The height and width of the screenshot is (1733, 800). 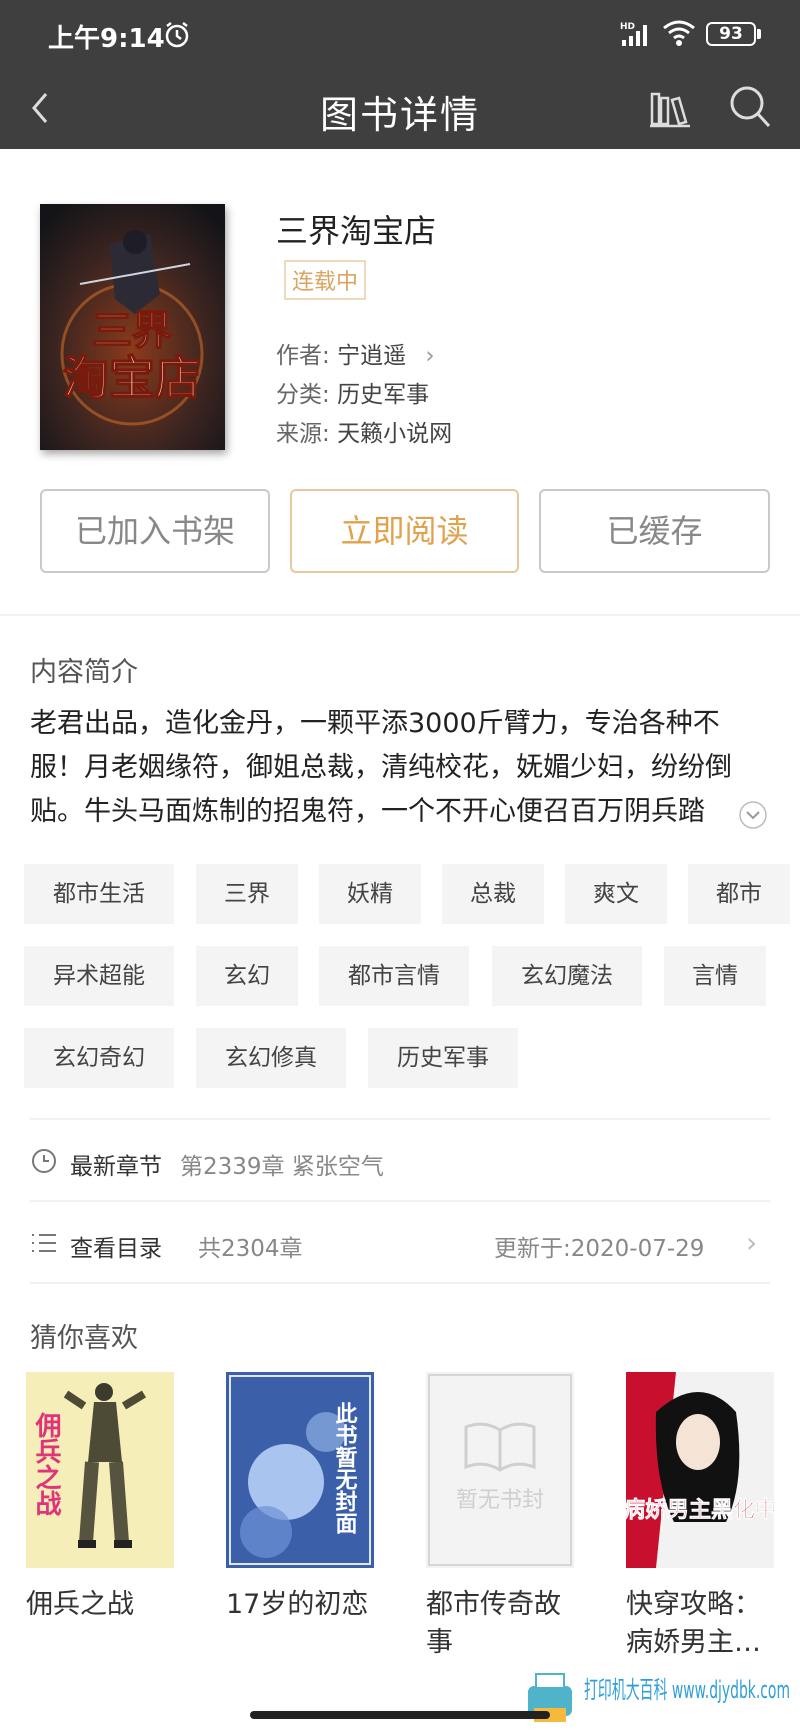 I want to click on recommend-cover: 病娇男主黑化中, so click(x=700, y=1470).